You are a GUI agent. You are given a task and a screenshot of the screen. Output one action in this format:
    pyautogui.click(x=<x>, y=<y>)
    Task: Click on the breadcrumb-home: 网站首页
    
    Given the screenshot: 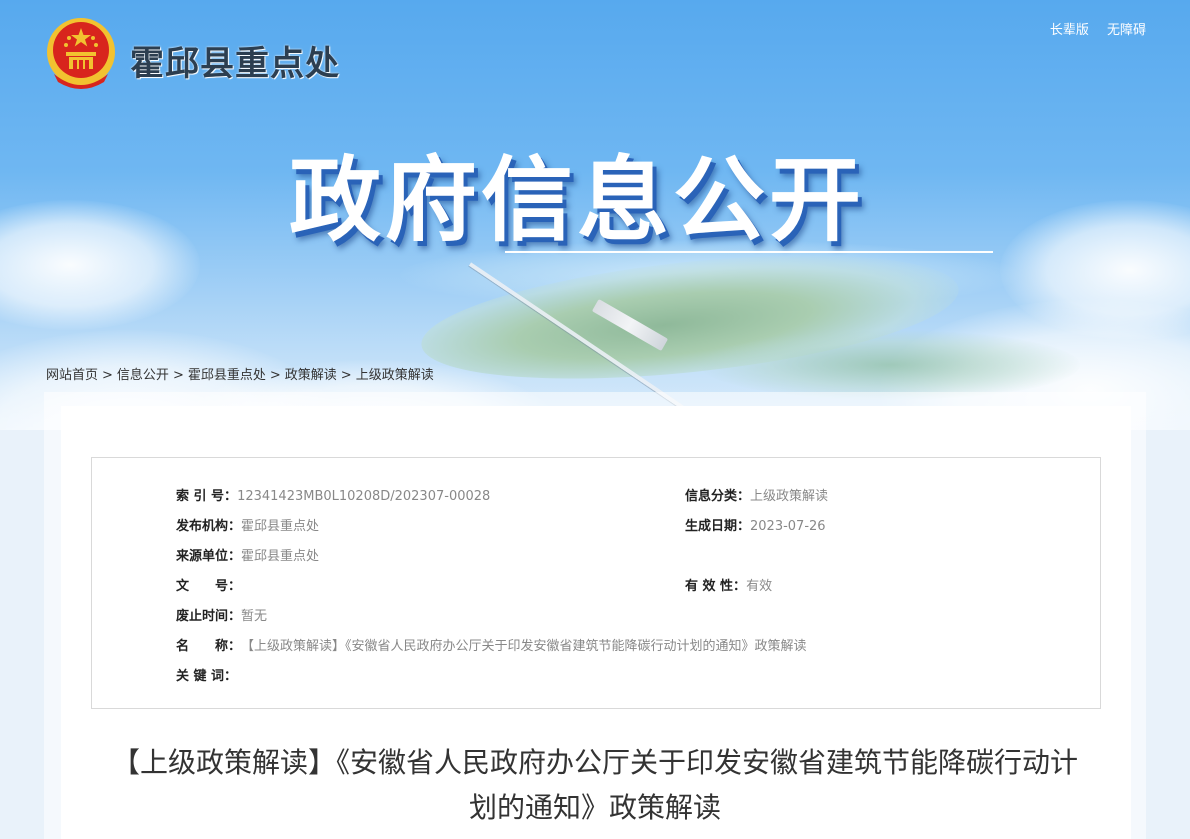 What is the action you would take?
    pyautogui.click(x=72, y=375)
    